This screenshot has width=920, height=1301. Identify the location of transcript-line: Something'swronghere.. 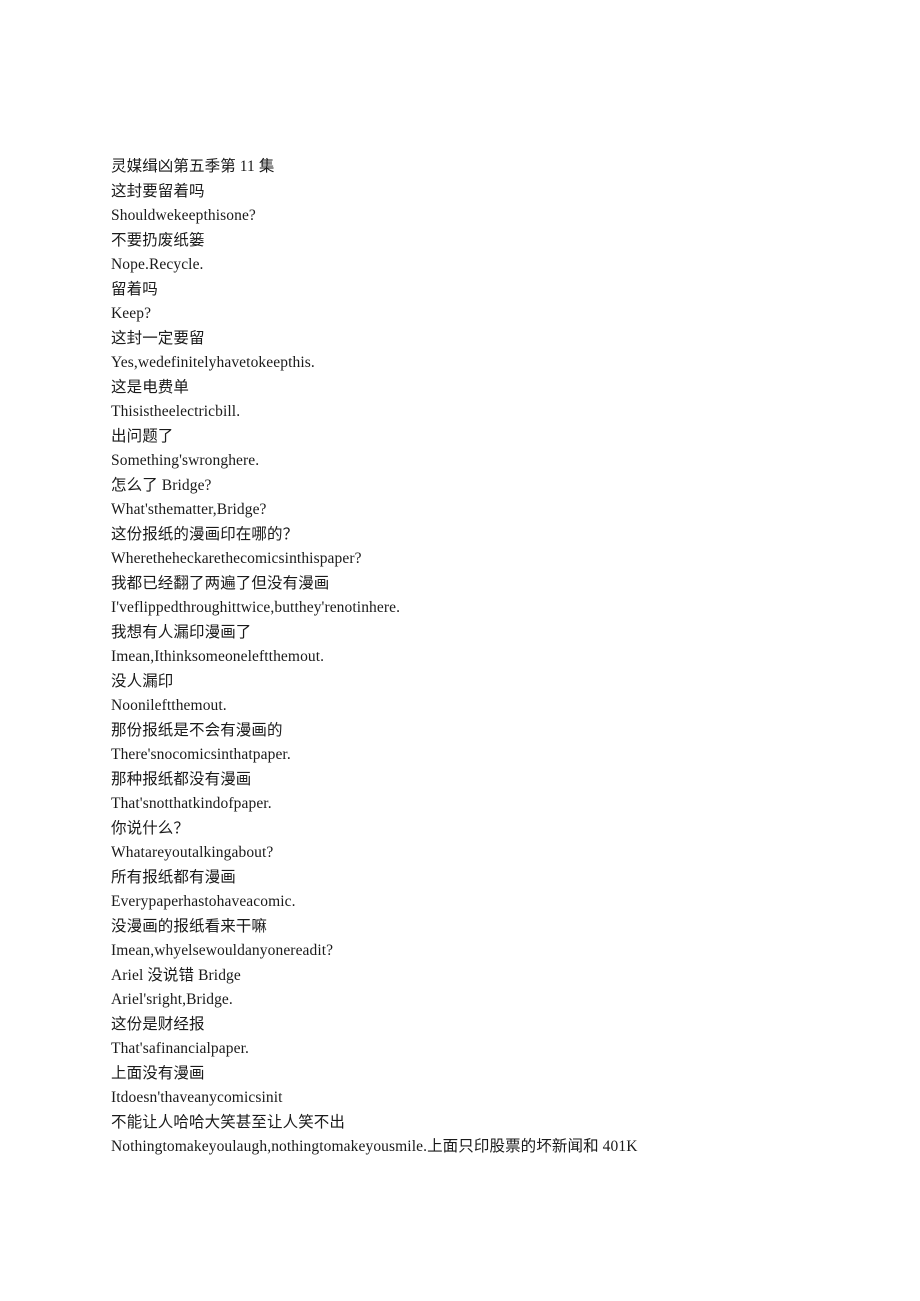
(185, 460).